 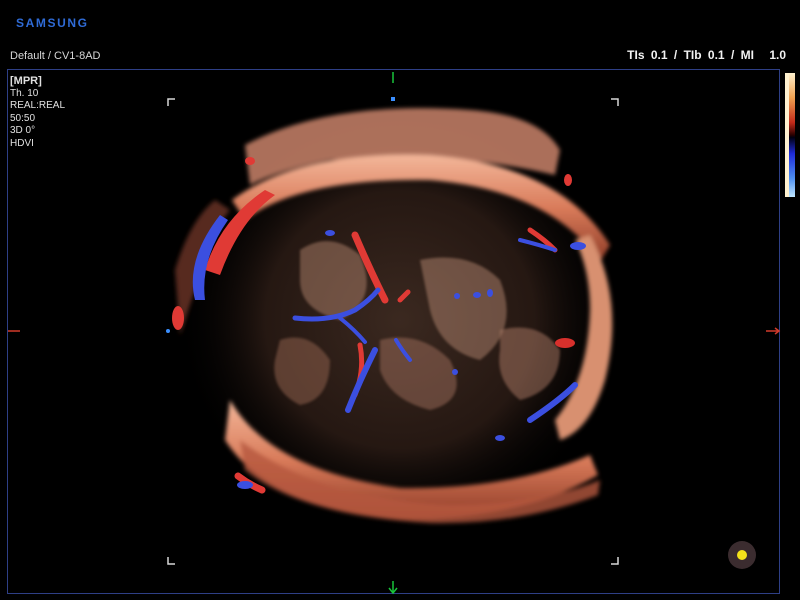 What do you see at coordinates (23, 130) in the screenshot?
I see `angle-label: 3D 0°` at bounding box center [23, 130].